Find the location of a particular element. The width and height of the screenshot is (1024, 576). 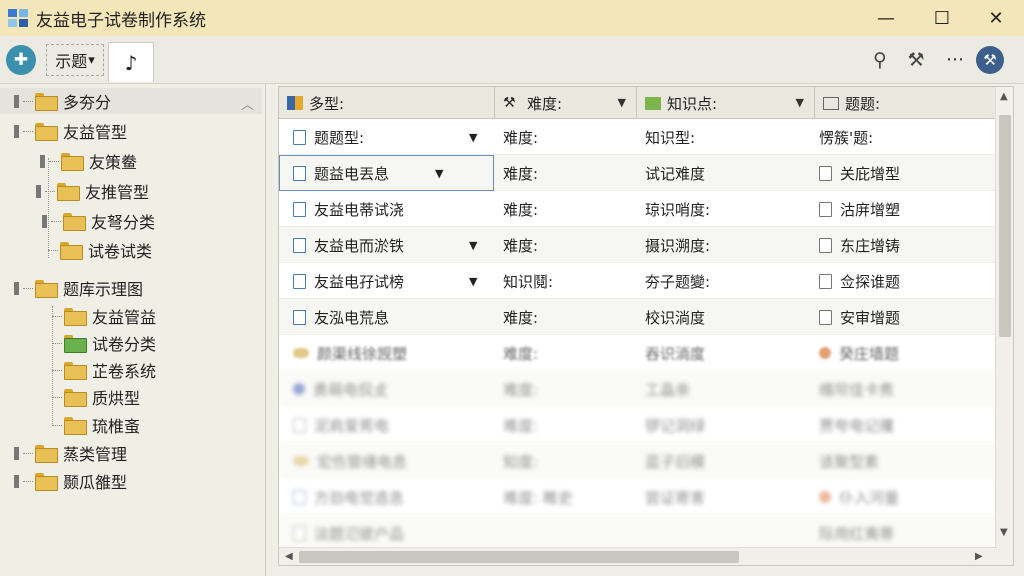

table-row: 泥肩爱莠电 难度: 锣记洞绿 贾夸电记攫 is located at coordinates (638, 425).